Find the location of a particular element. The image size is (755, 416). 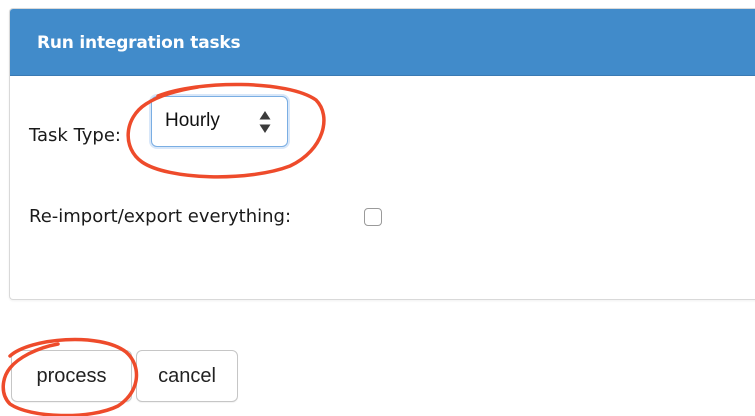

task-type-select: Hourly is located at coordinates (219, 121).